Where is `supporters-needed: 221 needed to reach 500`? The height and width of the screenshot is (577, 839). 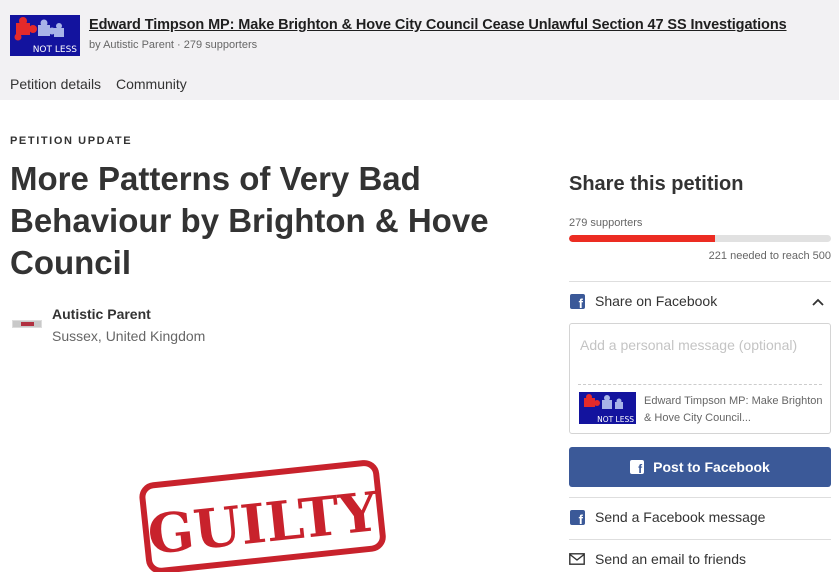
supporters-needed: 221 needed to reach 500 is located at coordinates (769, 256).